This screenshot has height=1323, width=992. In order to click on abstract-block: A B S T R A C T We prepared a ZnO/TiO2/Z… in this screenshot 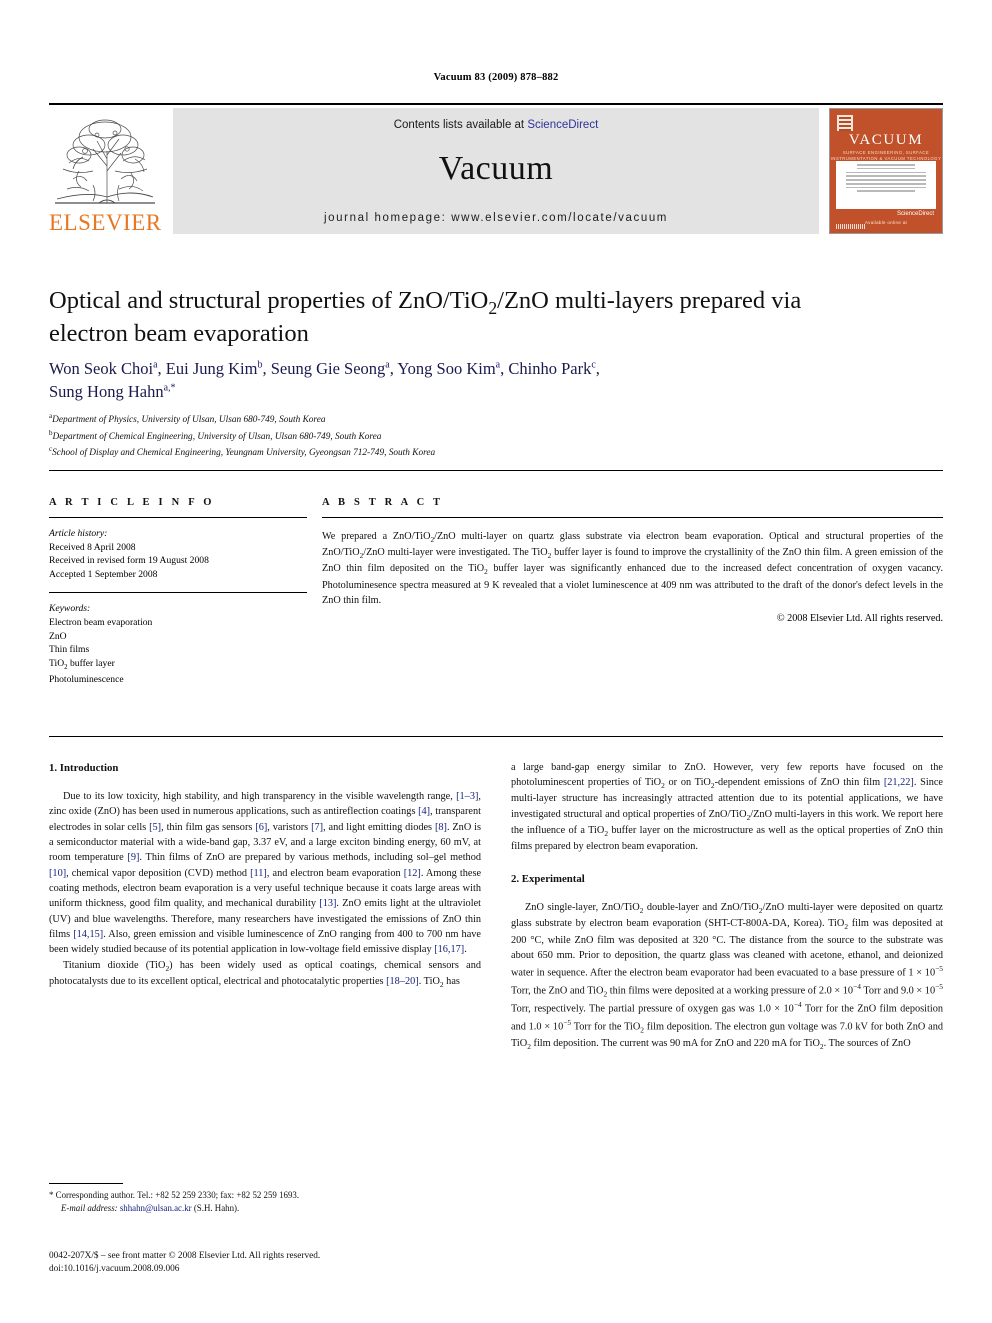, I will do `click(632, 560)`.